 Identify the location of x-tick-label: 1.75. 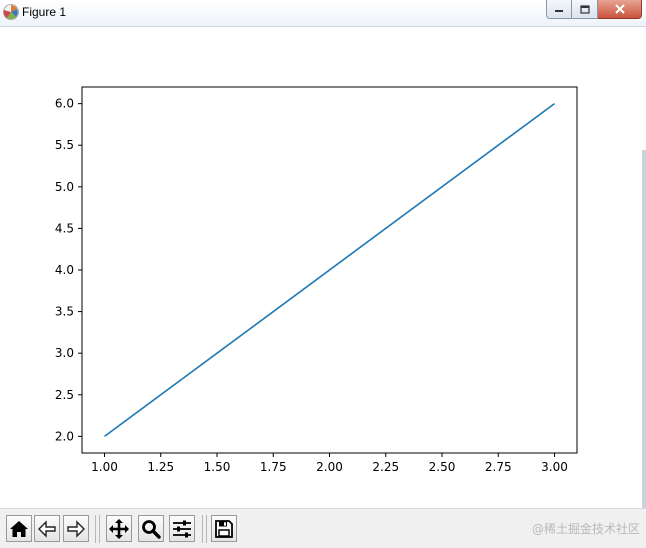
(273, 467).